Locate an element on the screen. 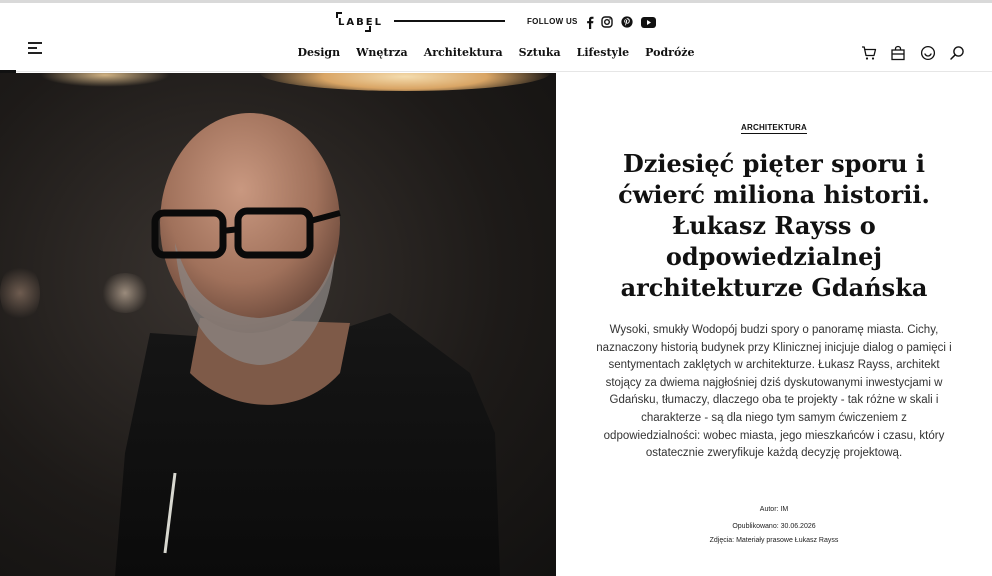 This screenshot has height=576, width=992. search-icon is located at coordinates (957, 53).